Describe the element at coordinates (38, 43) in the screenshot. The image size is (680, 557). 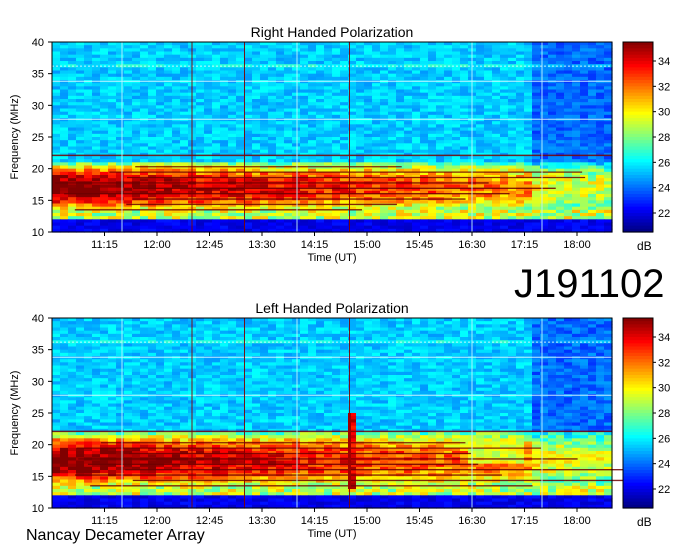
I see `y-tick-label: 40` at that location.